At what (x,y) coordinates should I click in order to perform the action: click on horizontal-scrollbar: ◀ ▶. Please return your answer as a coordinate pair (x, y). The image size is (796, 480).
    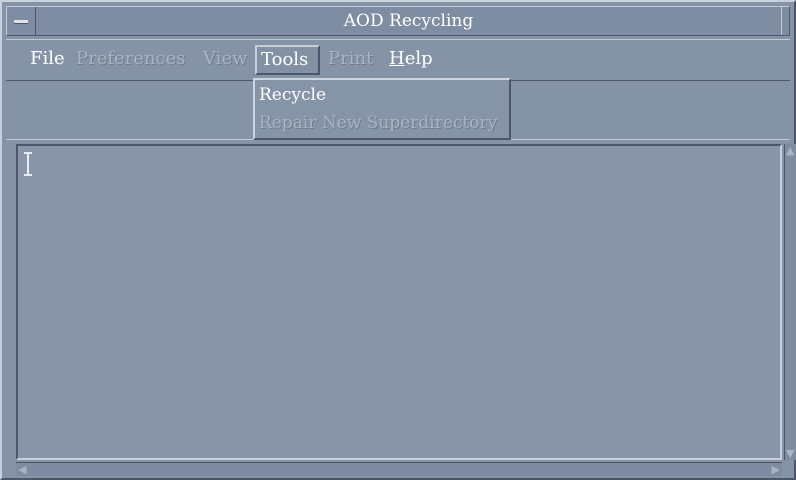
    Looking at the image, I should click on (399, 469).